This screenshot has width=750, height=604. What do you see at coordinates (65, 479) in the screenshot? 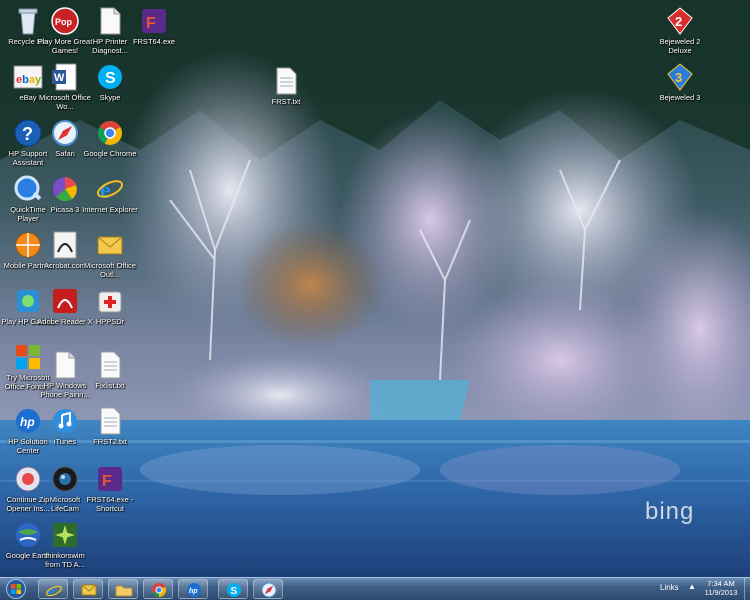
I see `webcam-icon` at bounding box center [65, 479].